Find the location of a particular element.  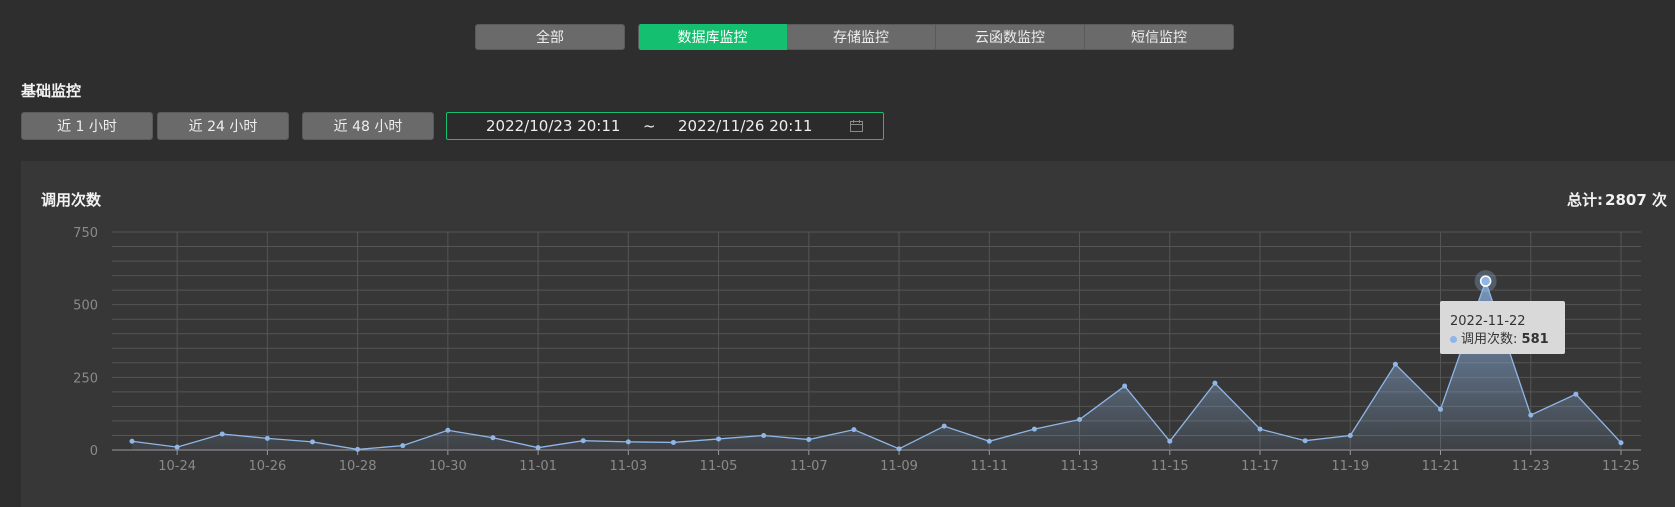

tab-sms-monitor: 短信监控 is located at coordinates (1159, 37).